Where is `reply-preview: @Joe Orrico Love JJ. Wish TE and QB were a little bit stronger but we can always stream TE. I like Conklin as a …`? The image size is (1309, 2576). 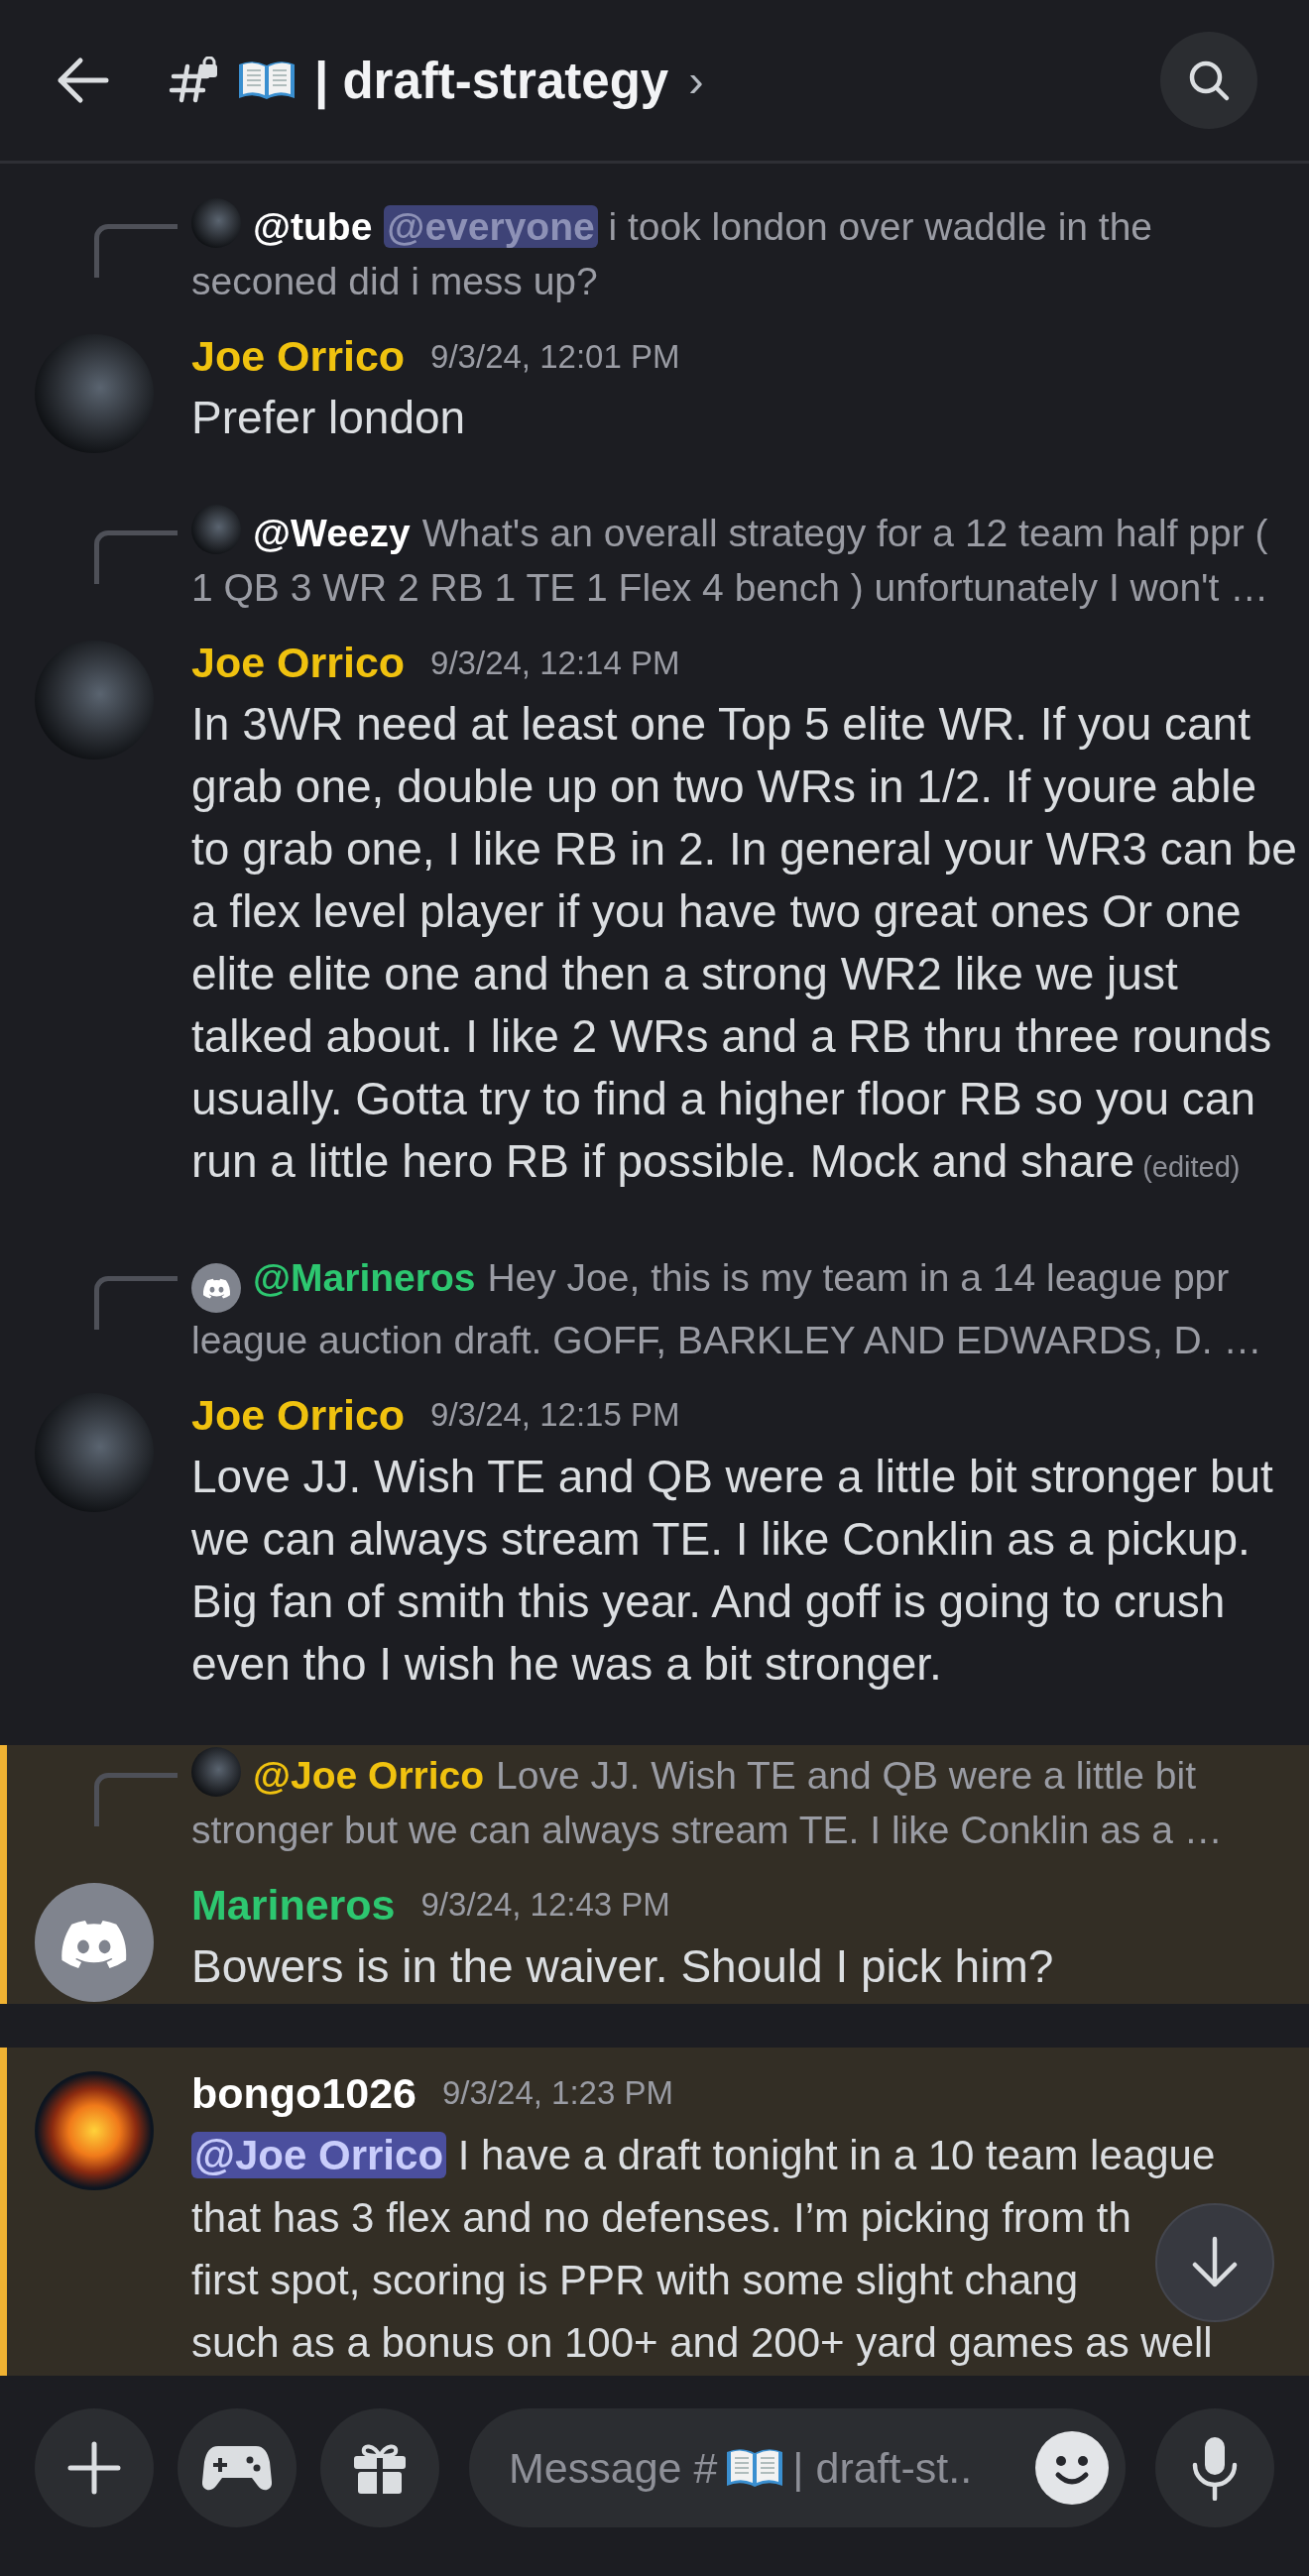
reply-preview: @Joe Orrico Love JJ. Wish TE and QB were a little bit stronger but we can always stream TE. I like Conklin as a … is located at coordinates (745, 1802).